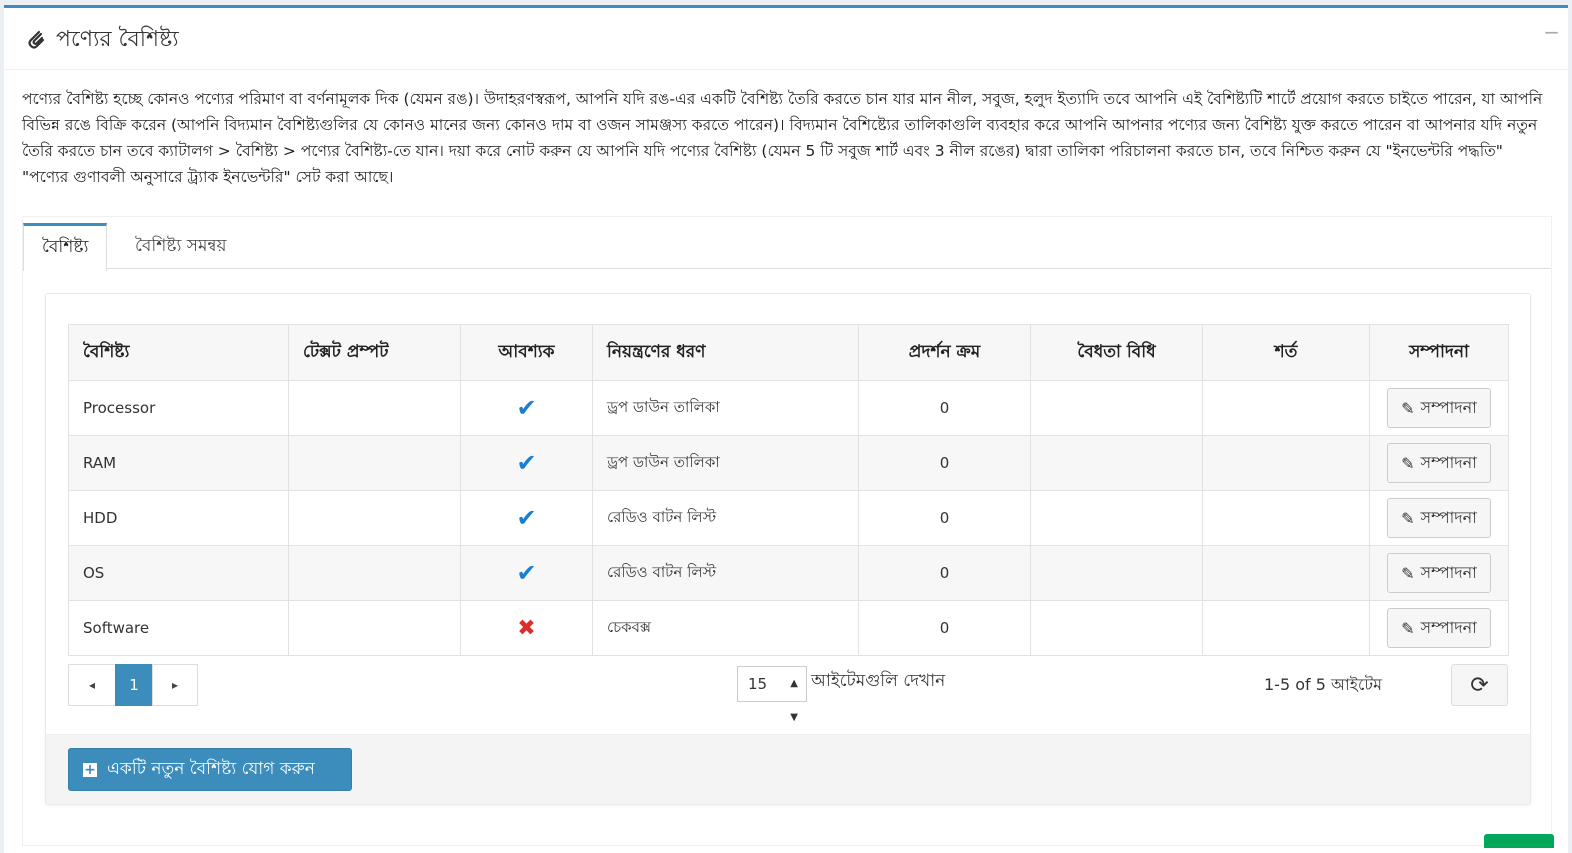 This screenshot has width=1572, height=853. Describe the element at coordinates (758, 684) in the screenshot. I see `page-size-value: 15` at that location.